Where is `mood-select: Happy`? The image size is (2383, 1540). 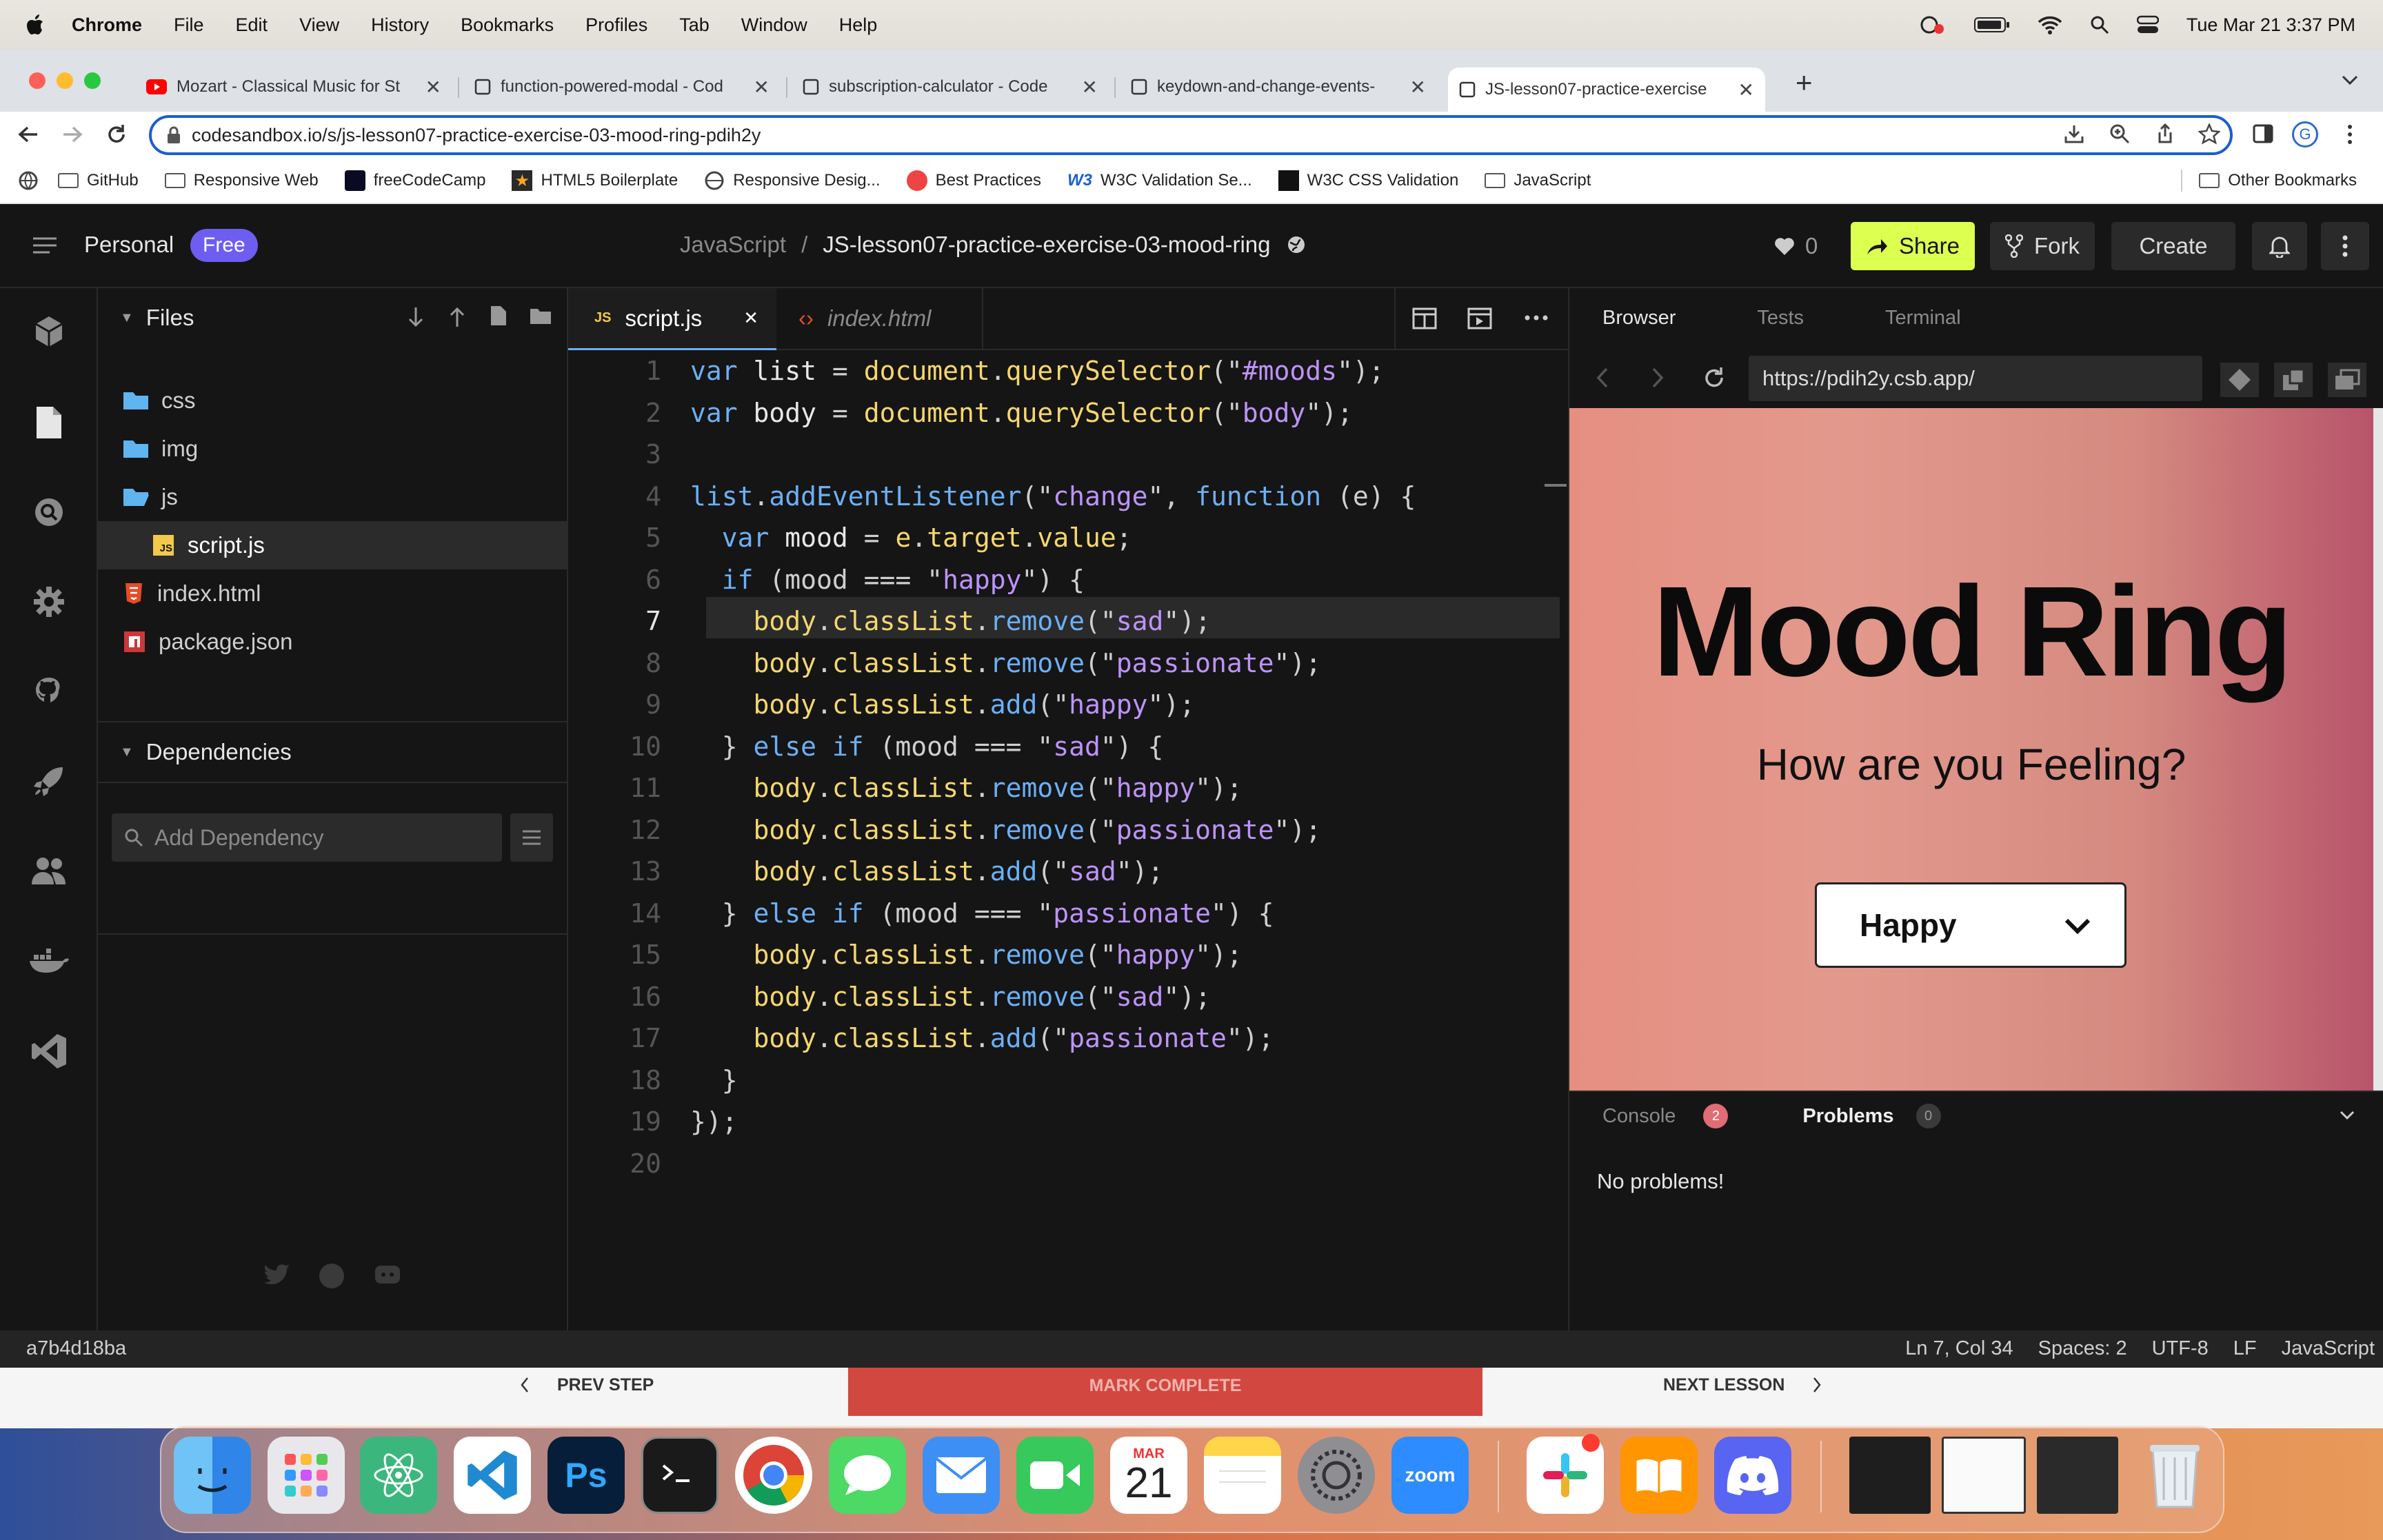 mood-select: Happy is located at coordinates (1970, 925).